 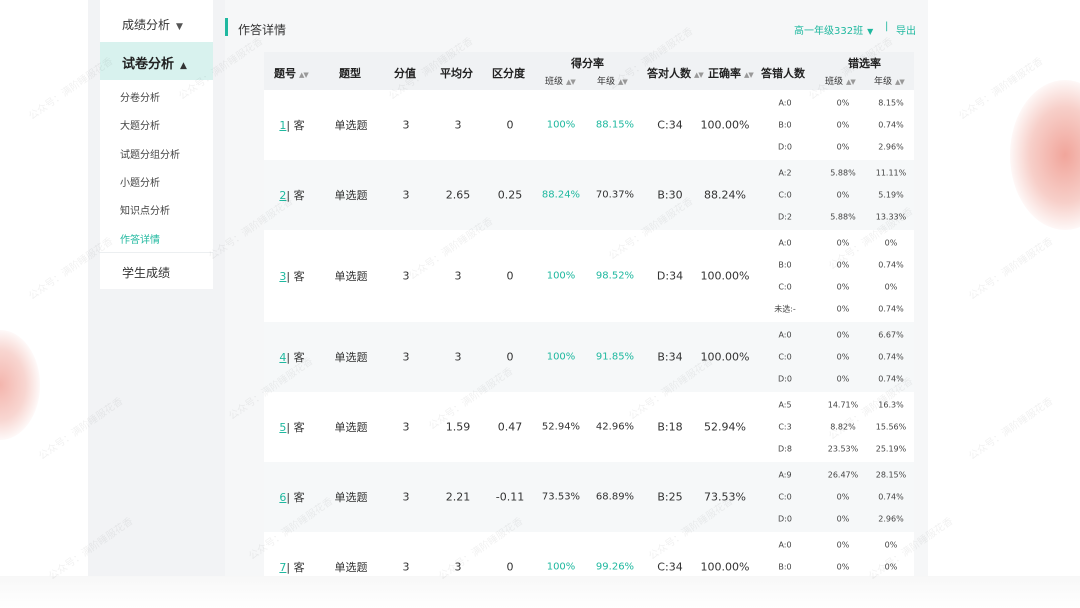 What do you see at coordinates (282, 497) in the screenshot?
I see `question-link: 6` at bounding box center [282, 497].